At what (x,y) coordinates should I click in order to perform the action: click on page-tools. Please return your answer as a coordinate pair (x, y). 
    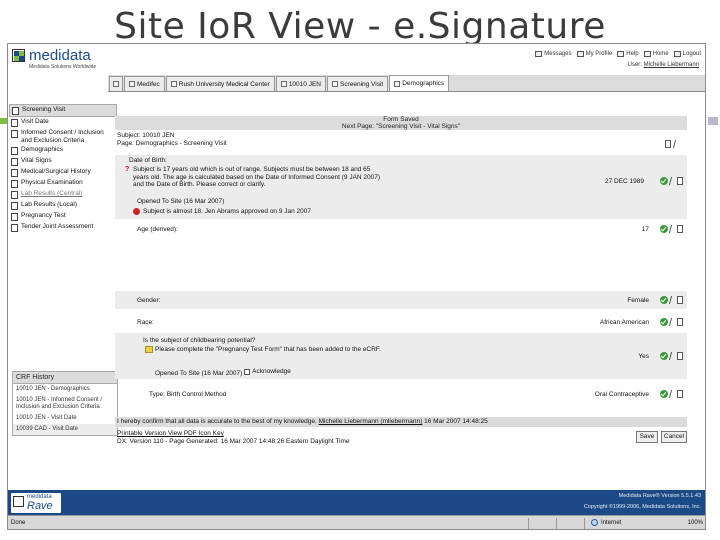
    Looking at the image, I should click on (673, 144).